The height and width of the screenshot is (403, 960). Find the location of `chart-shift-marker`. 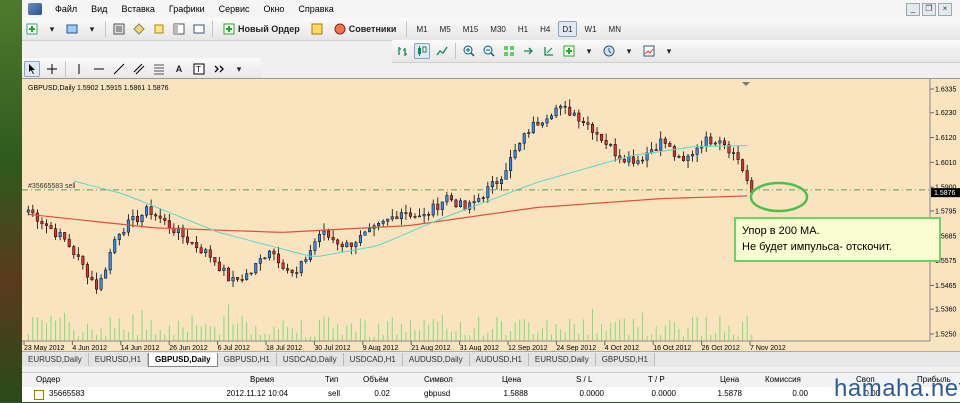

chart-shift-marker is located at coordinates (746, 84).